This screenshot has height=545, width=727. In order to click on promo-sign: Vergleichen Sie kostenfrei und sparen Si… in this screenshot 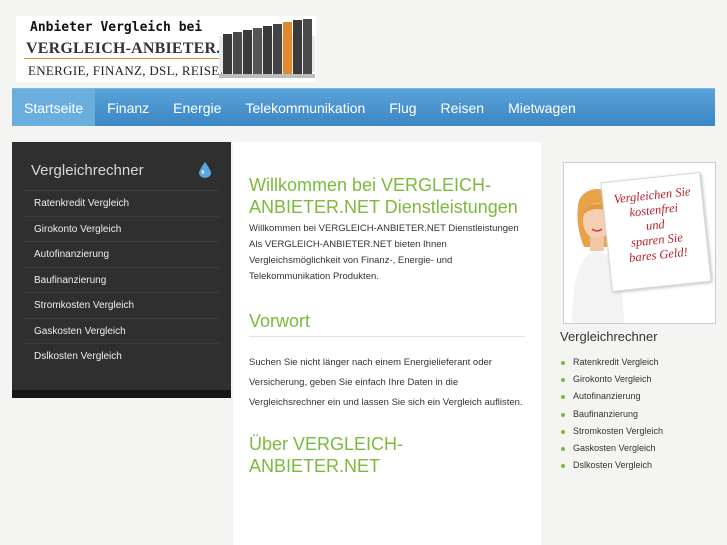, I will do `click(656, 232)`.